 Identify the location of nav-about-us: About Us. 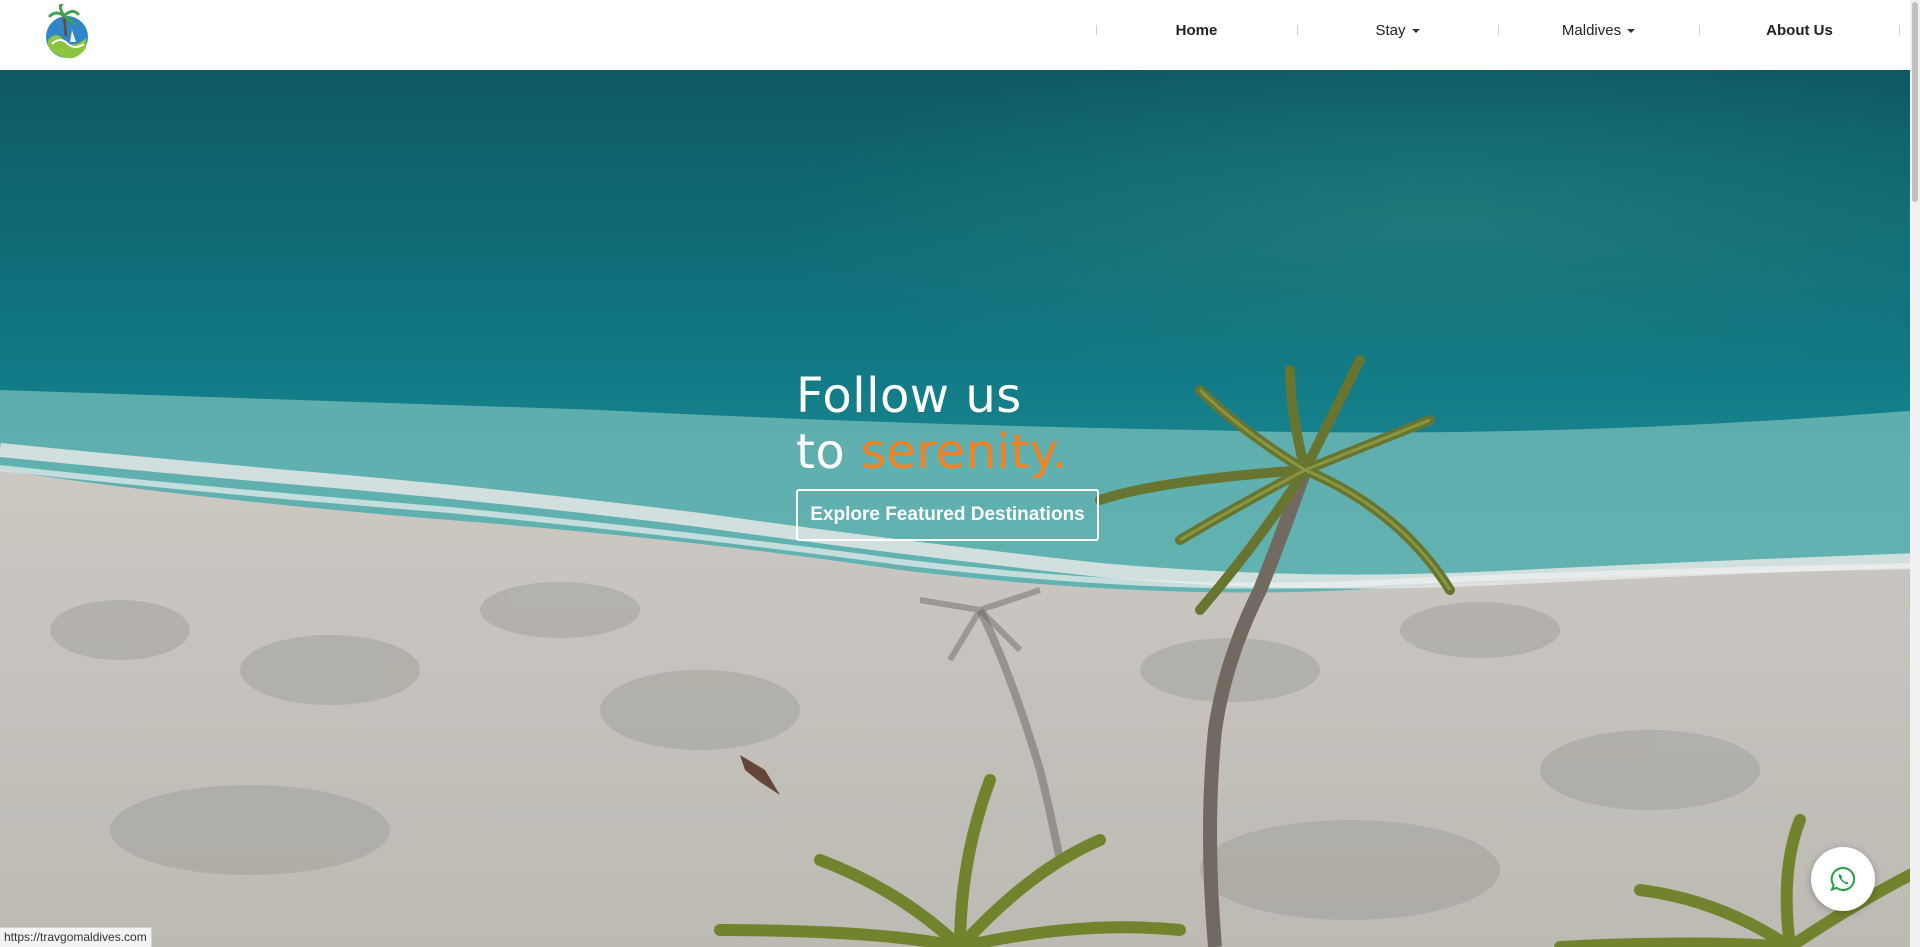
(1799, 30).